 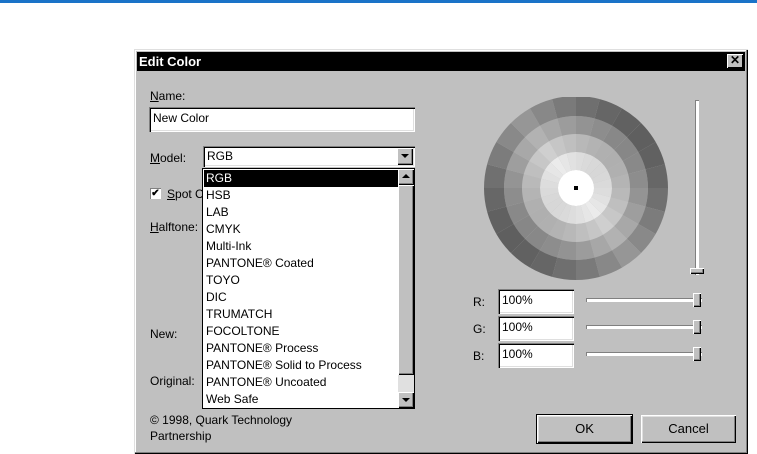 I want to click on dialog-title-bar: Edit Color ✕, so click(x=441, y=61).